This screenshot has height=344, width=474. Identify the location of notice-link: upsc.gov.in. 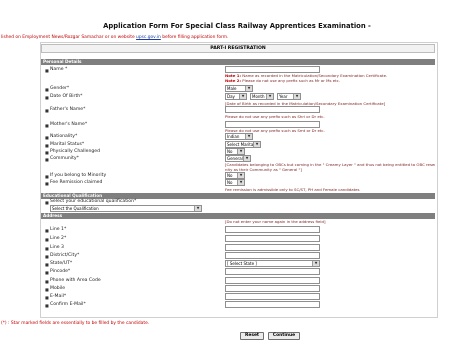
(148, 37).